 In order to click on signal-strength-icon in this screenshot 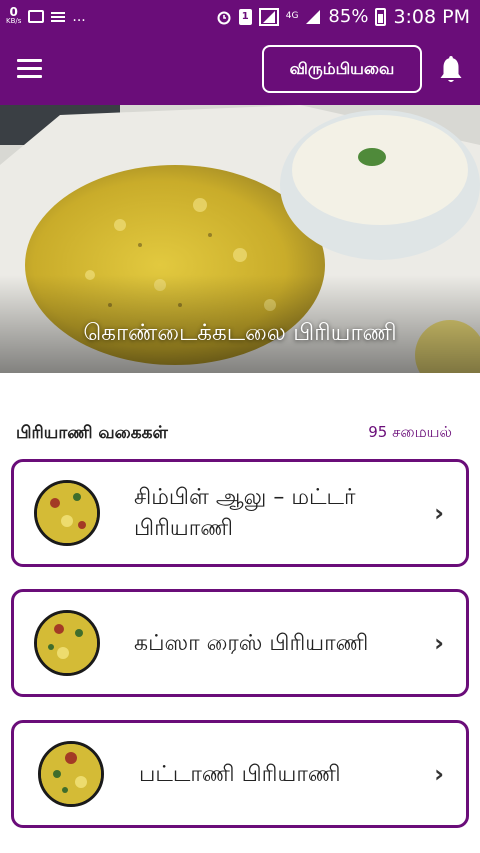, I will do `click(313, 16)`.